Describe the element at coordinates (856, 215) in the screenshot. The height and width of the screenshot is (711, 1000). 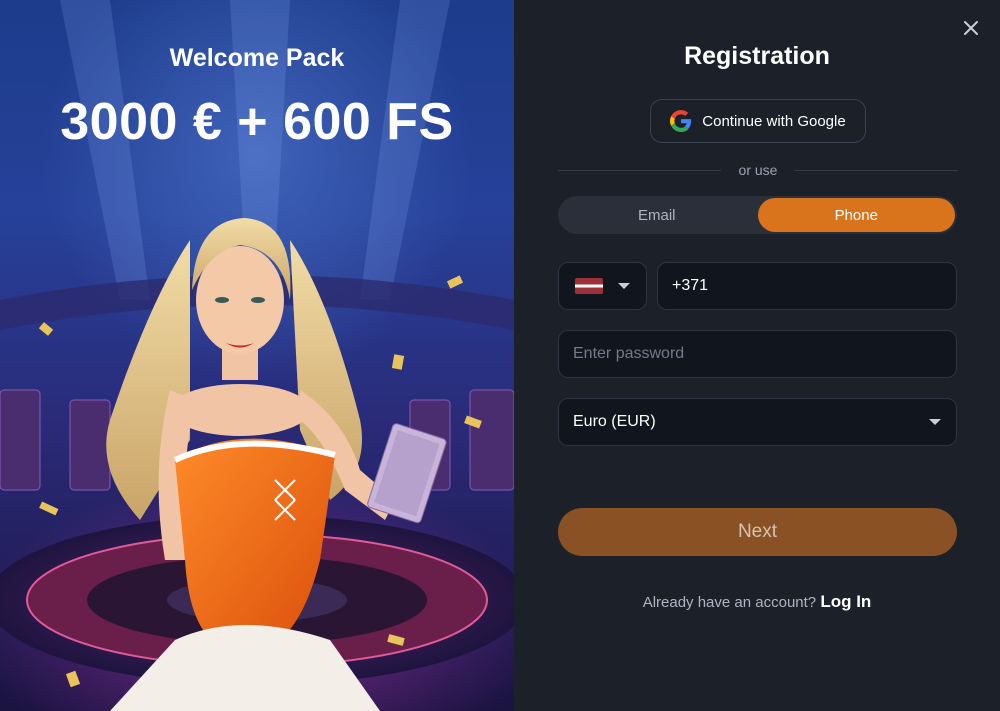
I see `tab-phone: Phone` at that location.